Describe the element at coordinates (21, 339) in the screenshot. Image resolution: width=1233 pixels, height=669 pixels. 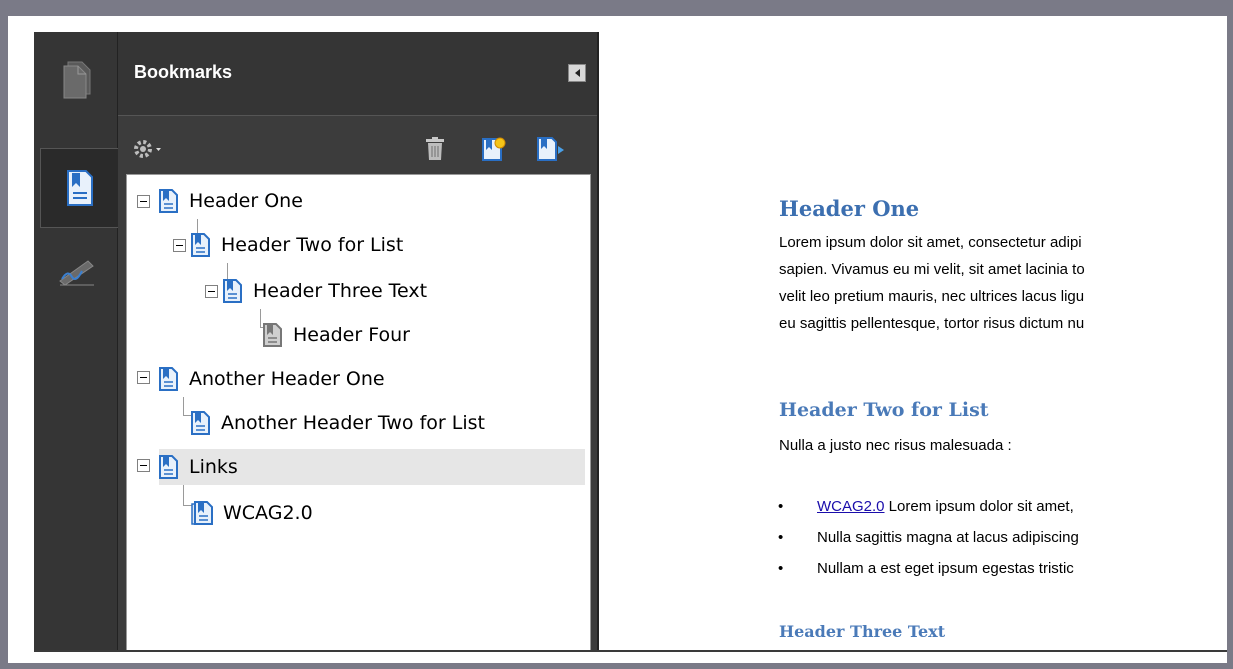
I see `frame-inner-margin` at that location.